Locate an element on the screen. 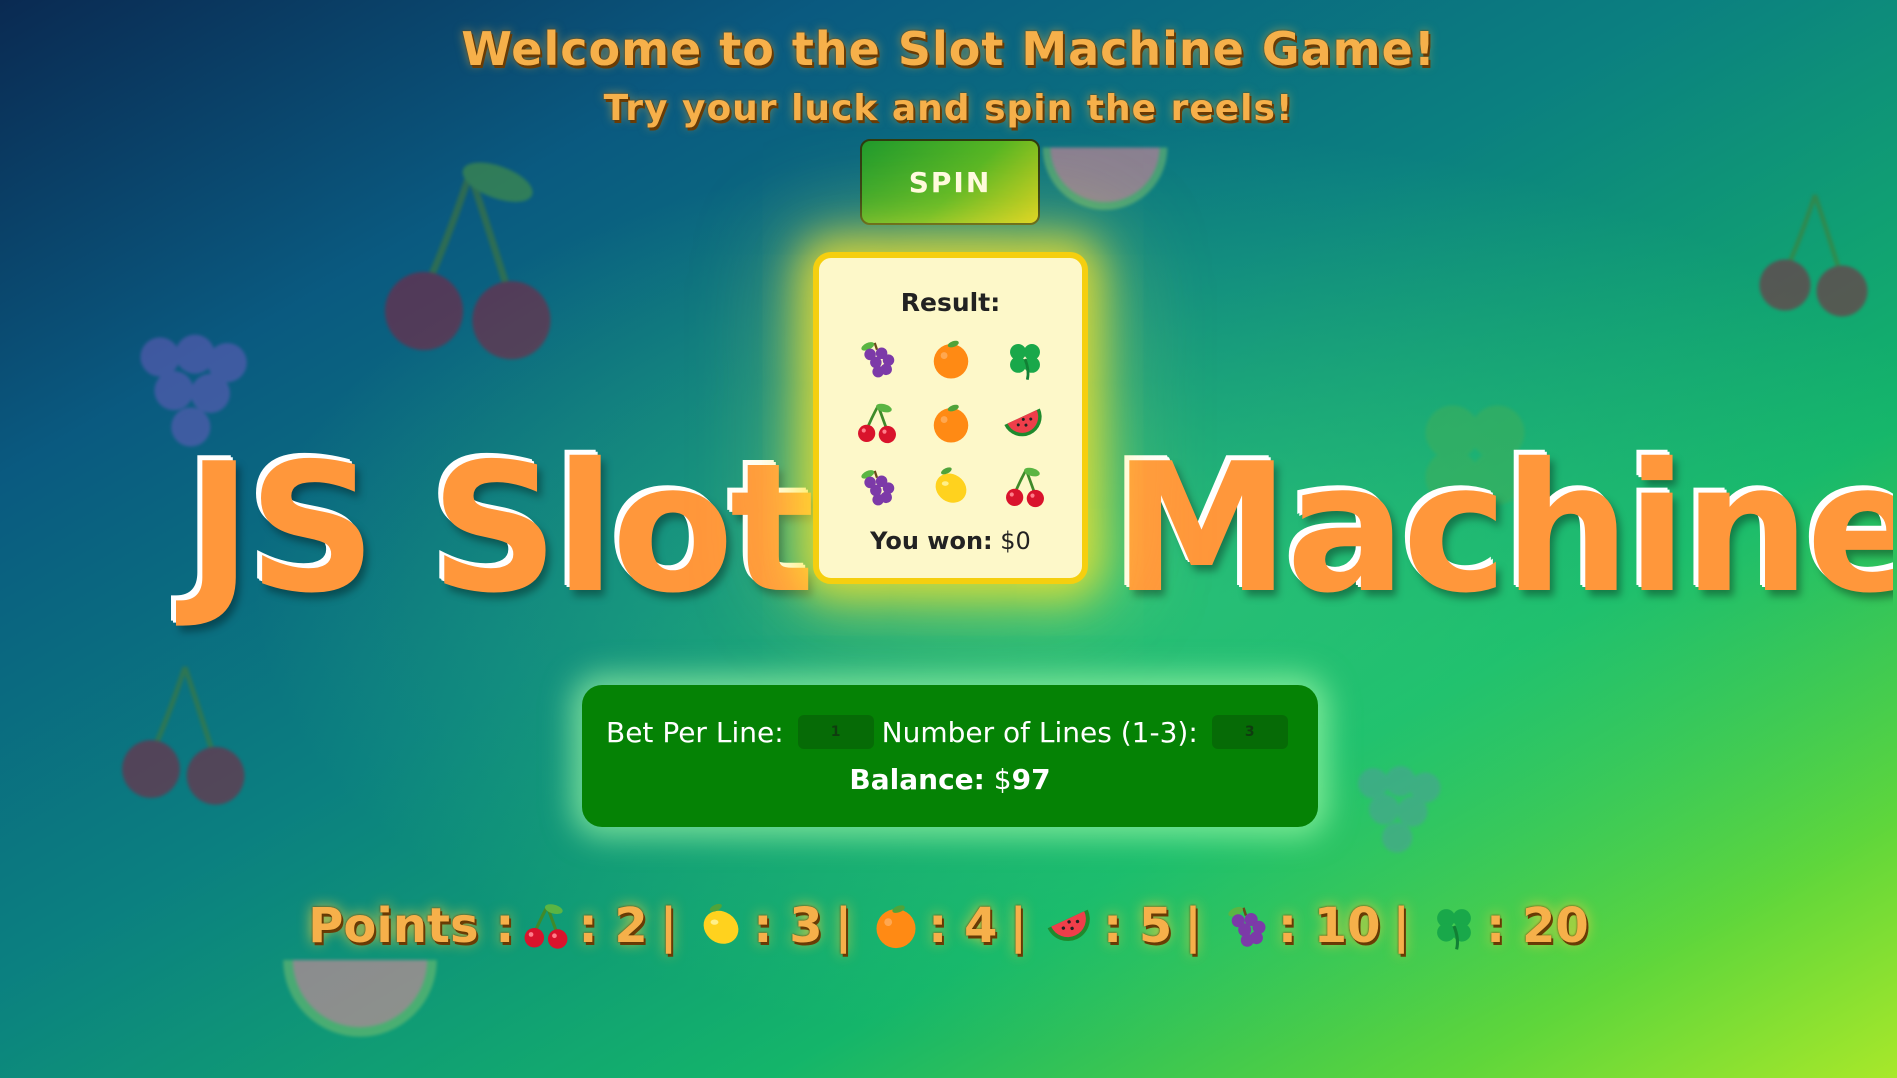  points-value: : 5 is located at coordinates (1137, 926).